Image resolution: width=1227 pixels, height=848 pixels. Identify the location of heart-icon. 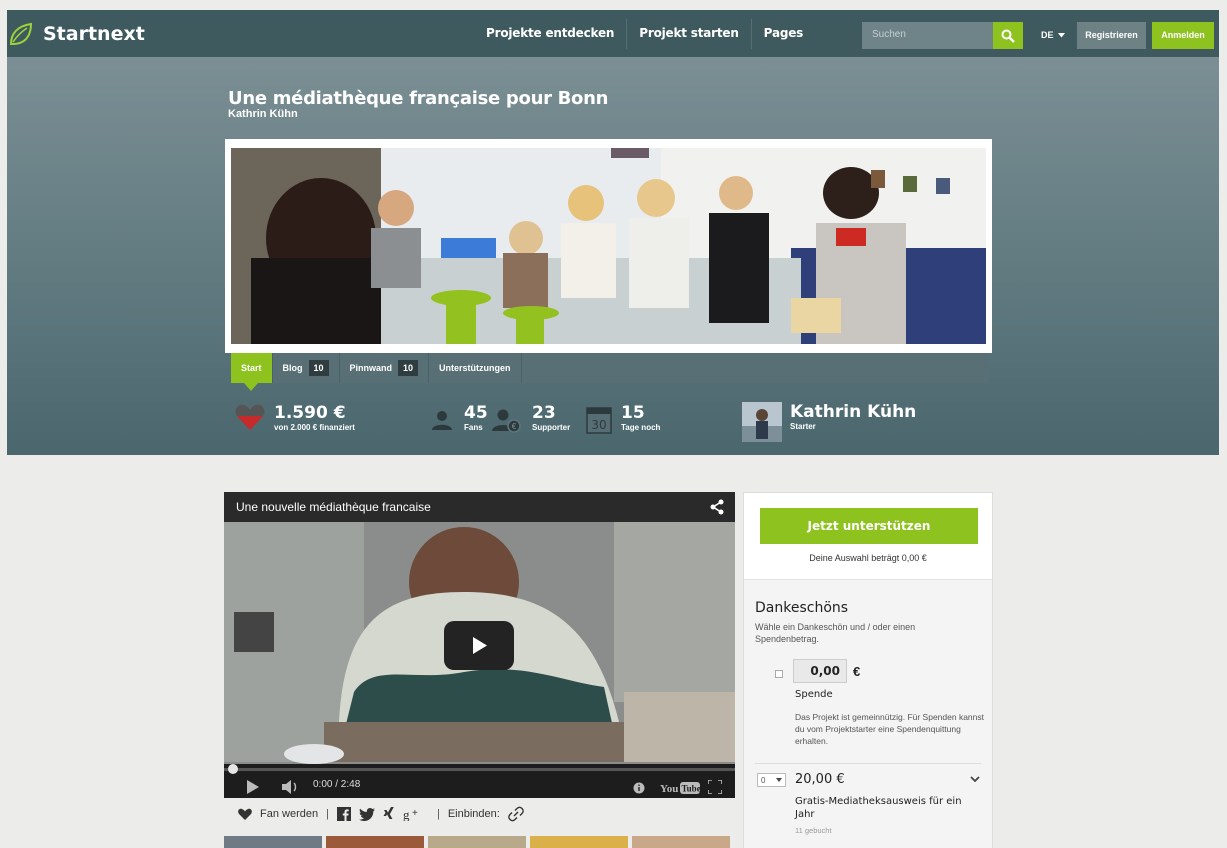
(250, 417).